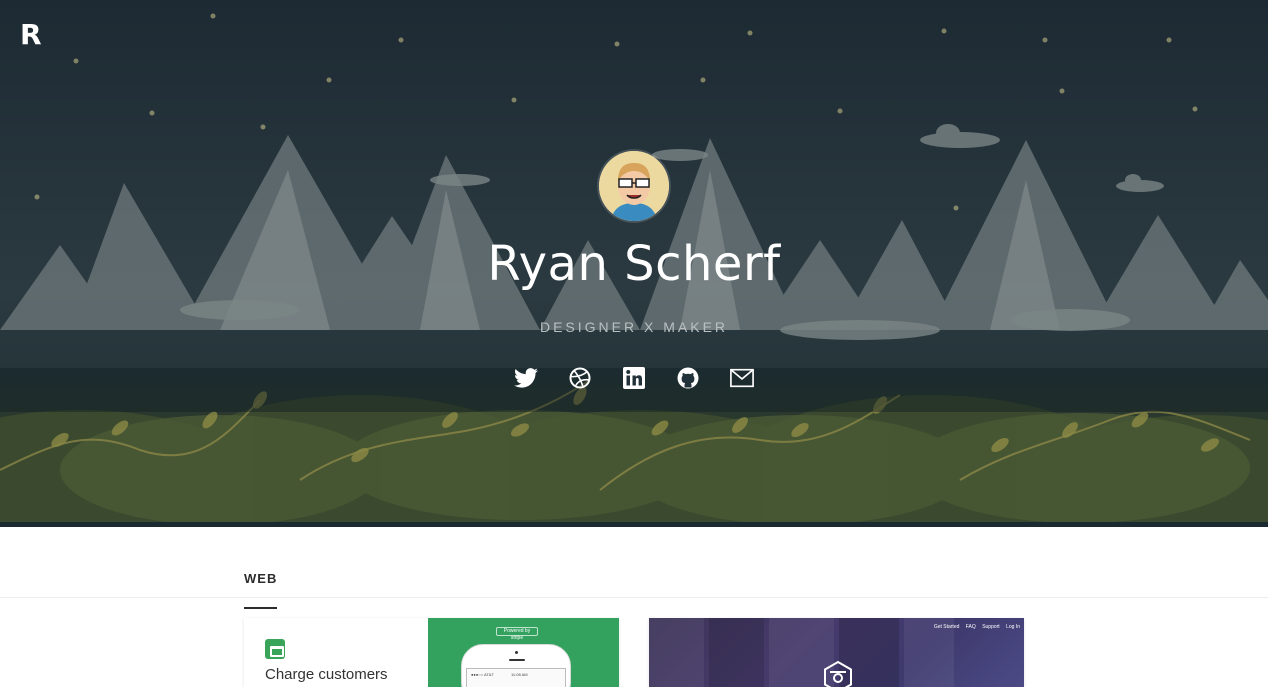  I want to click on project-card-dark: Get Started FAQ Support Log In, so click(836, 652).